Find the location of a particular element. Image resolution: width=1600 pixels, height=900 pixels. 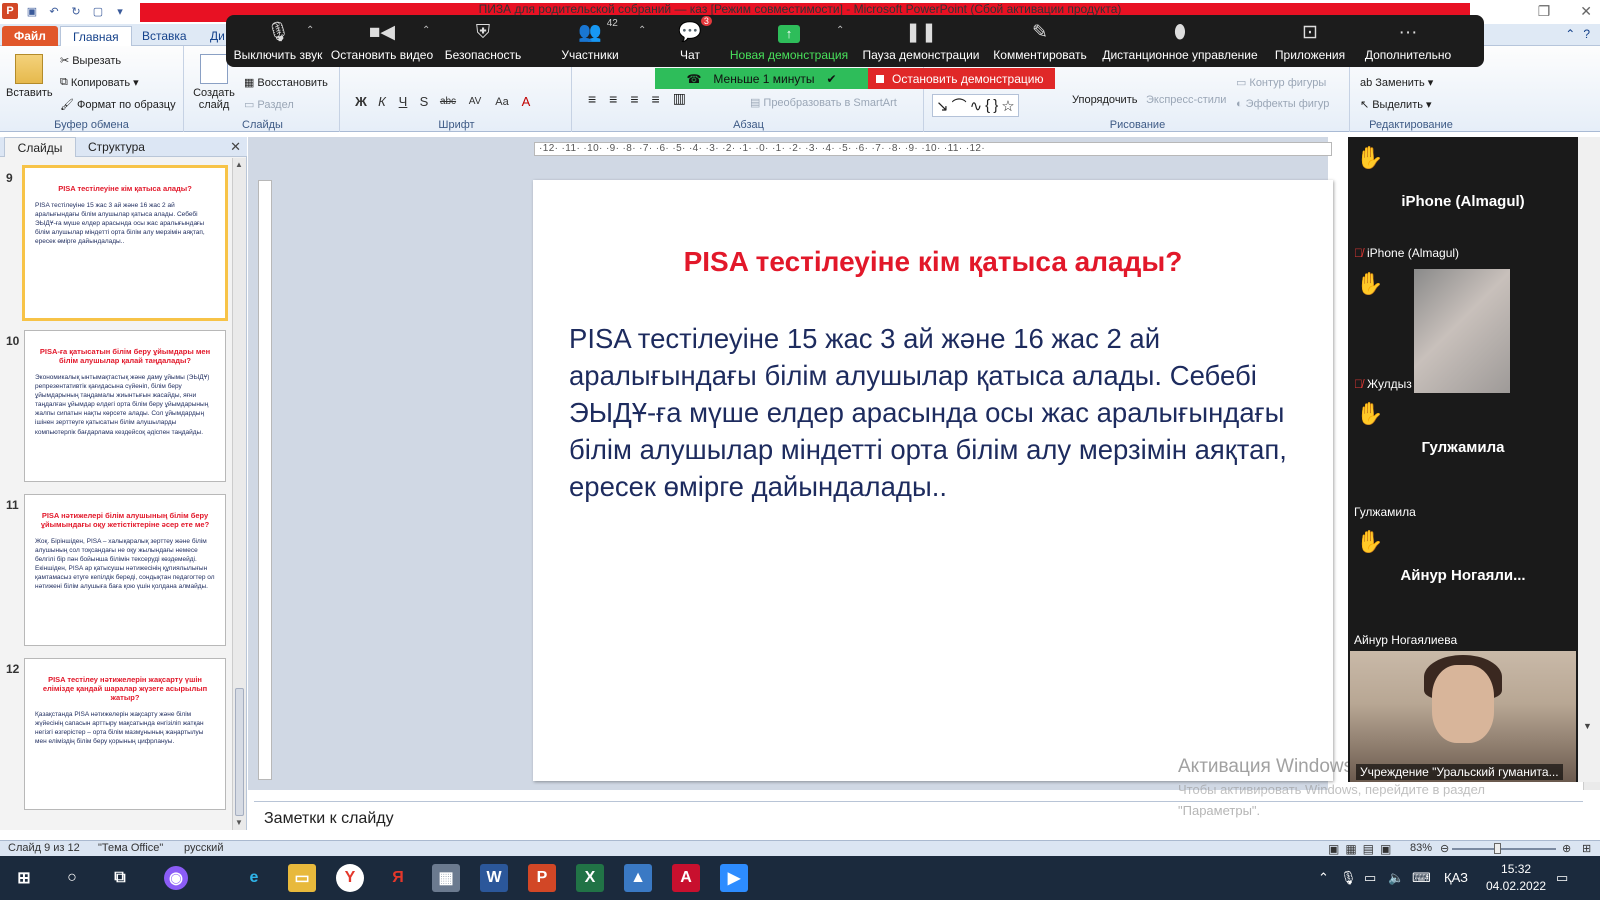

view-buttons: ▣▦▤▣ is located at coordinates (1362, 849).